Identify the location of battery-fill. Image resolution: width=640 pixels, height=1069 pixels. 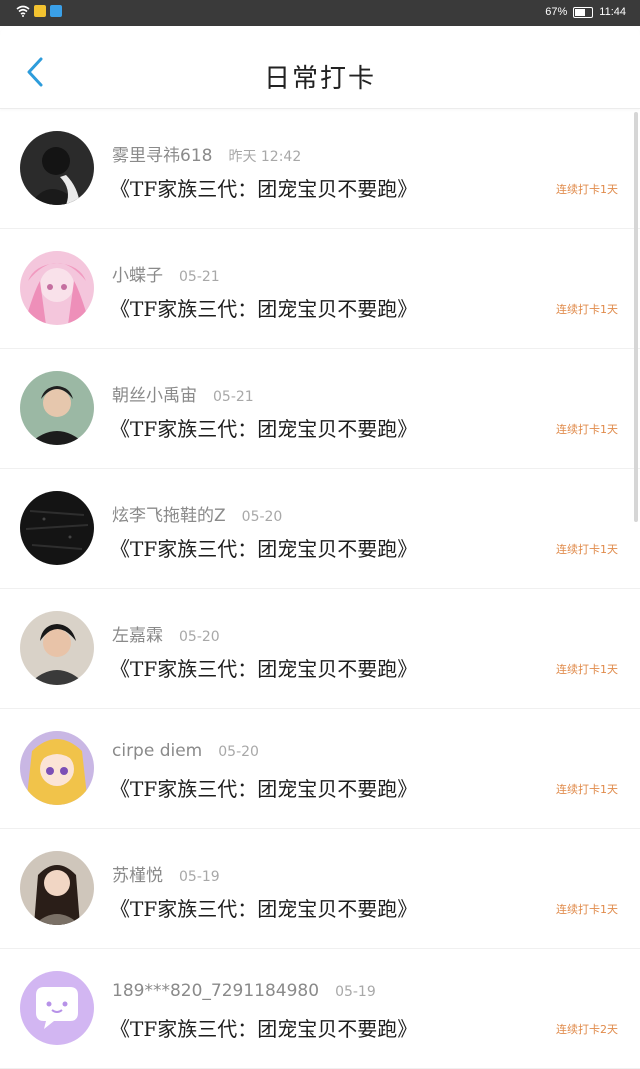
(580, 12).